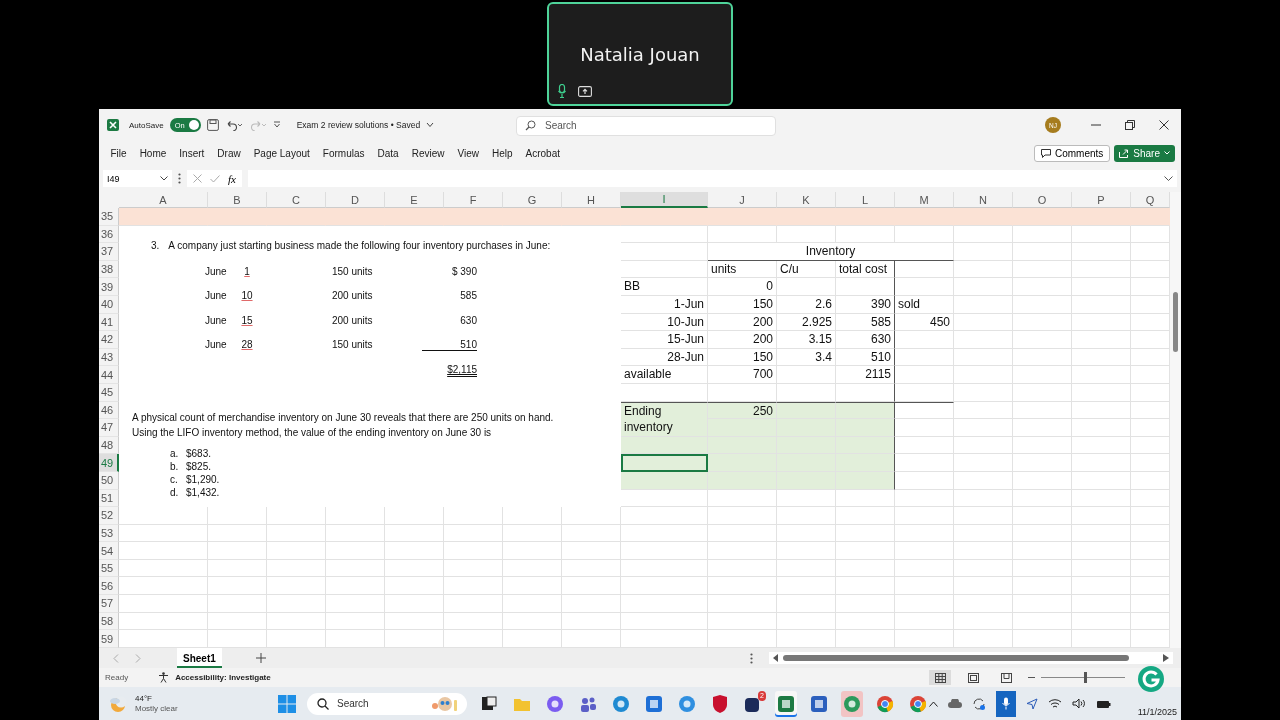  I want to click on search-field: Search, so click(646, 125).